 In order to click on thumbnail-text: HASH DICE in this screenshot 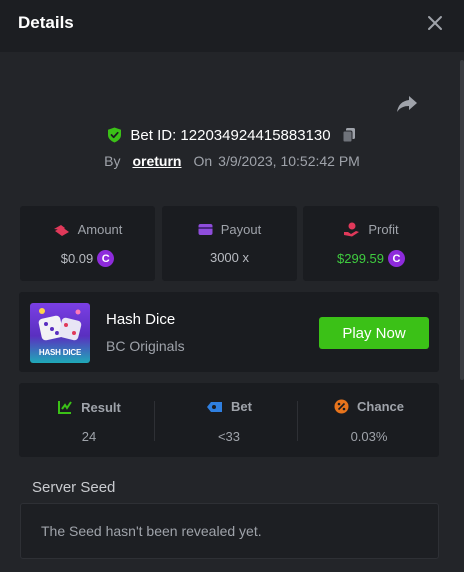, I will do `click(60, 352)`.